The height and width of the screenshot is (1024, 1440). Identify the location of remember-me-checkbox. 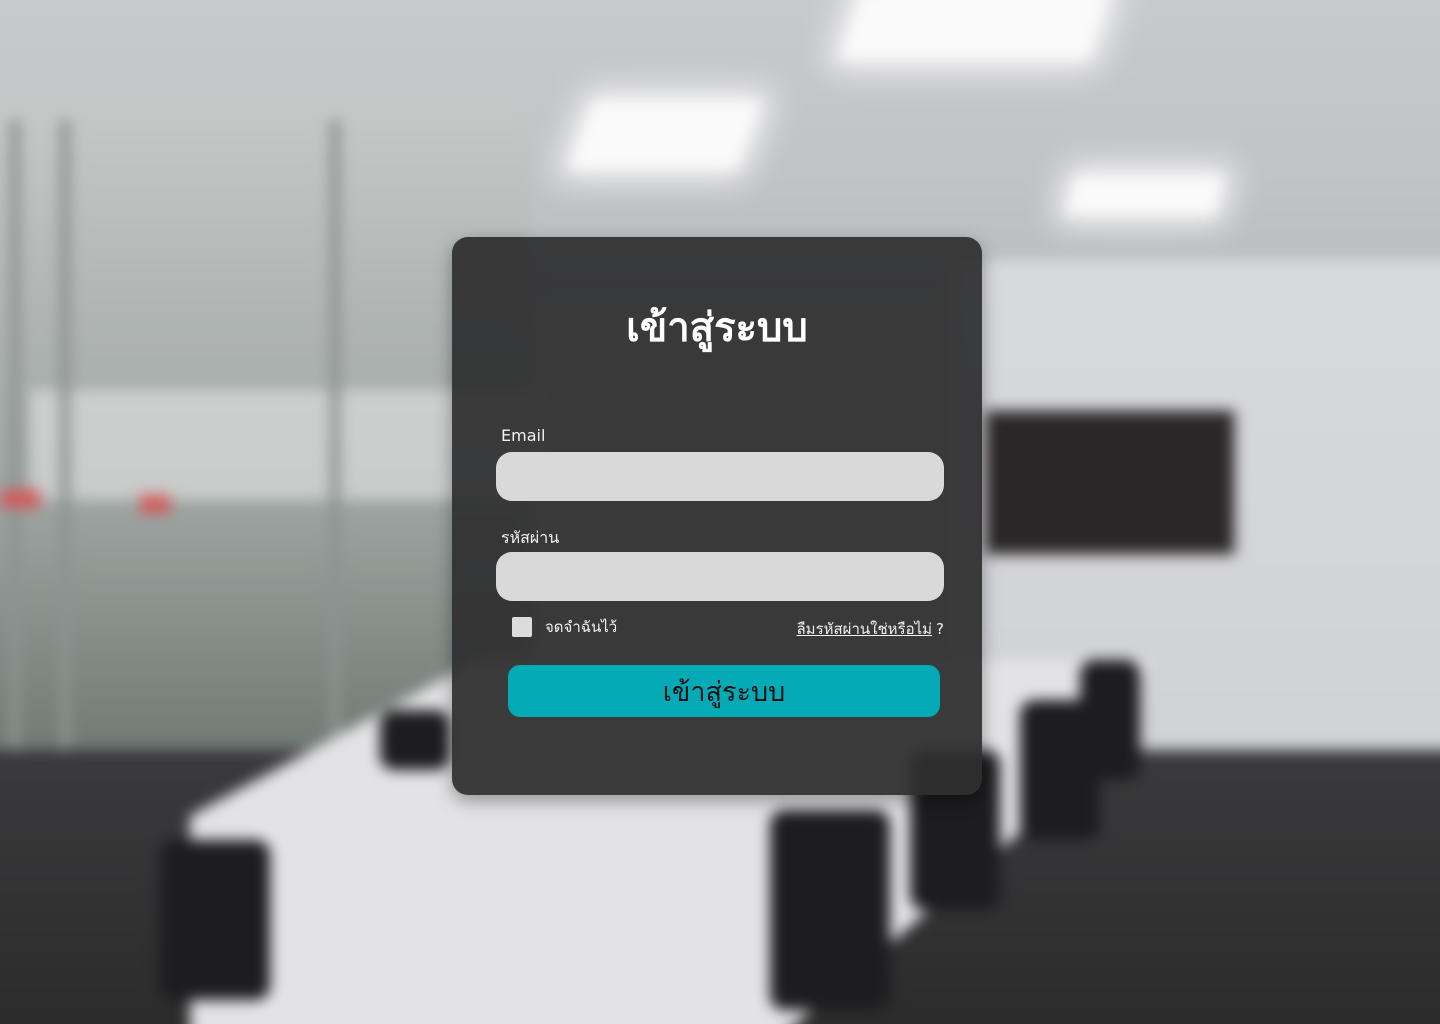
(522, 627).